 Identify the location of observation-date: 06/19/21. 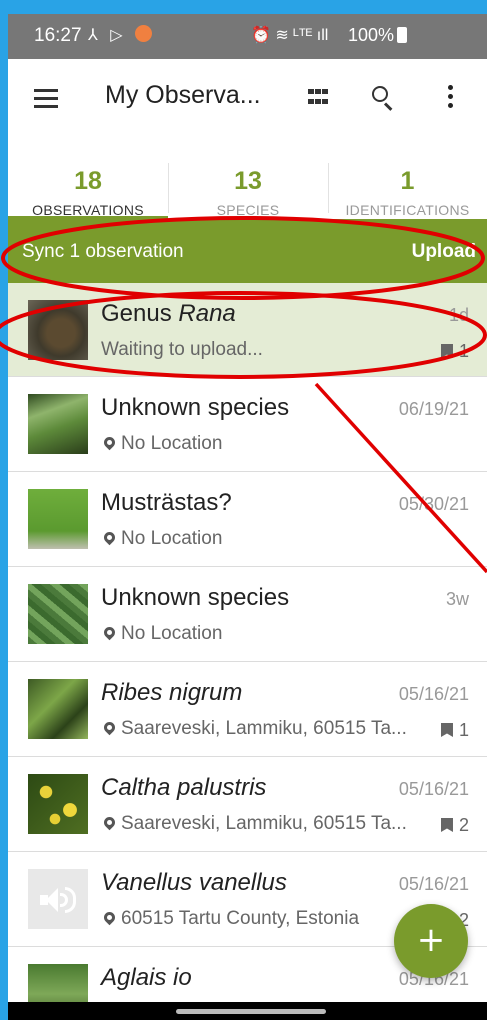
(433, 409).